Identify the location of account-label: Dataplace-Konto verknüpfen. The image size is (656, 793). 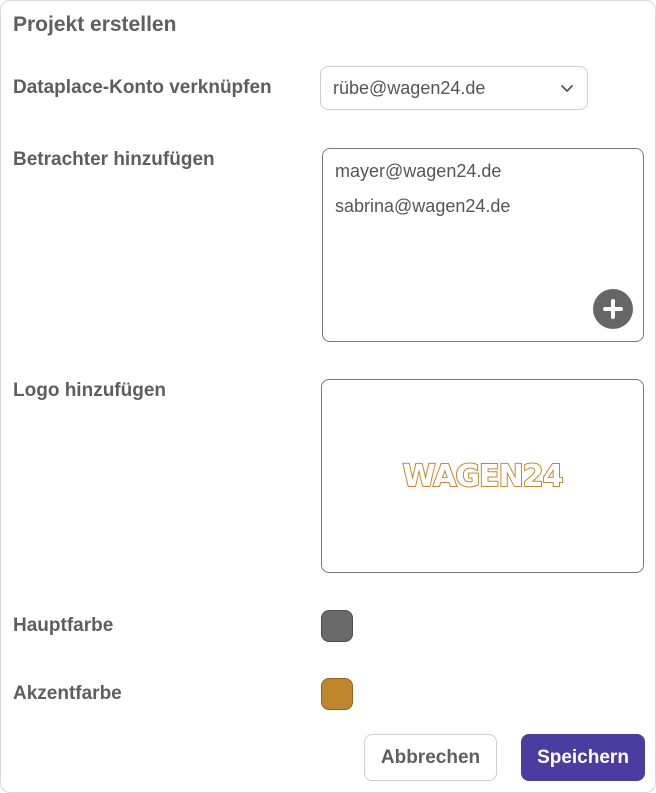
(142, 87).